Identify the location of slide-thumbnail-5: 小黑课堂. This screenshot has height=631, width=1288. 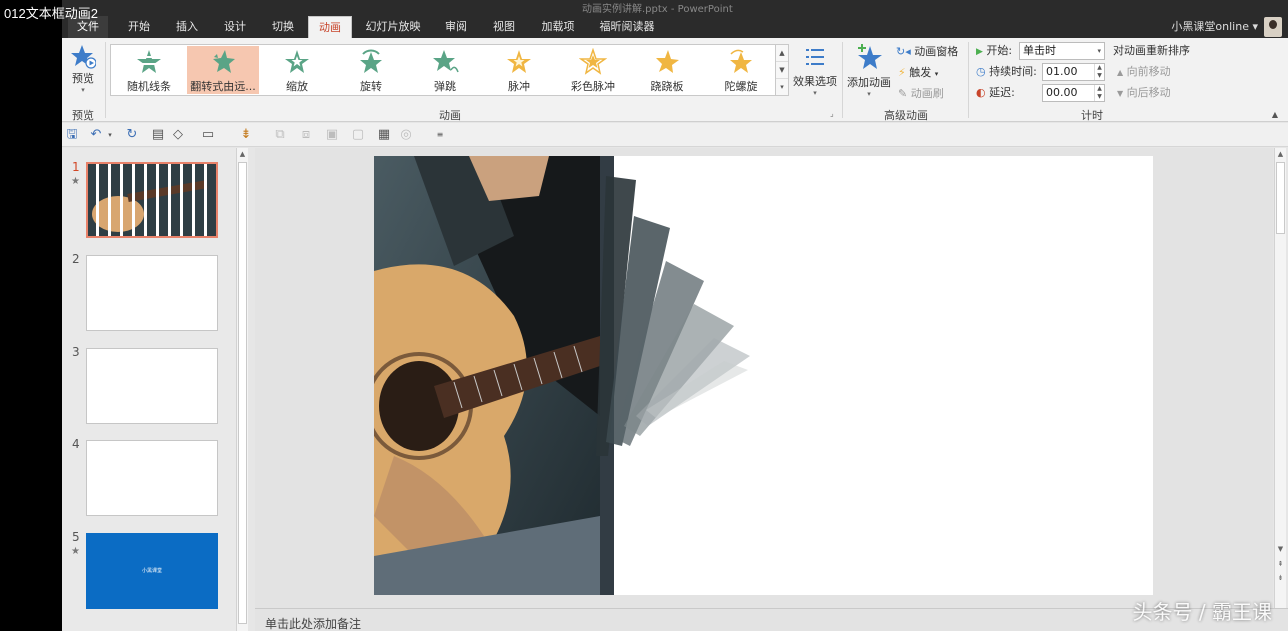
(152, 571).